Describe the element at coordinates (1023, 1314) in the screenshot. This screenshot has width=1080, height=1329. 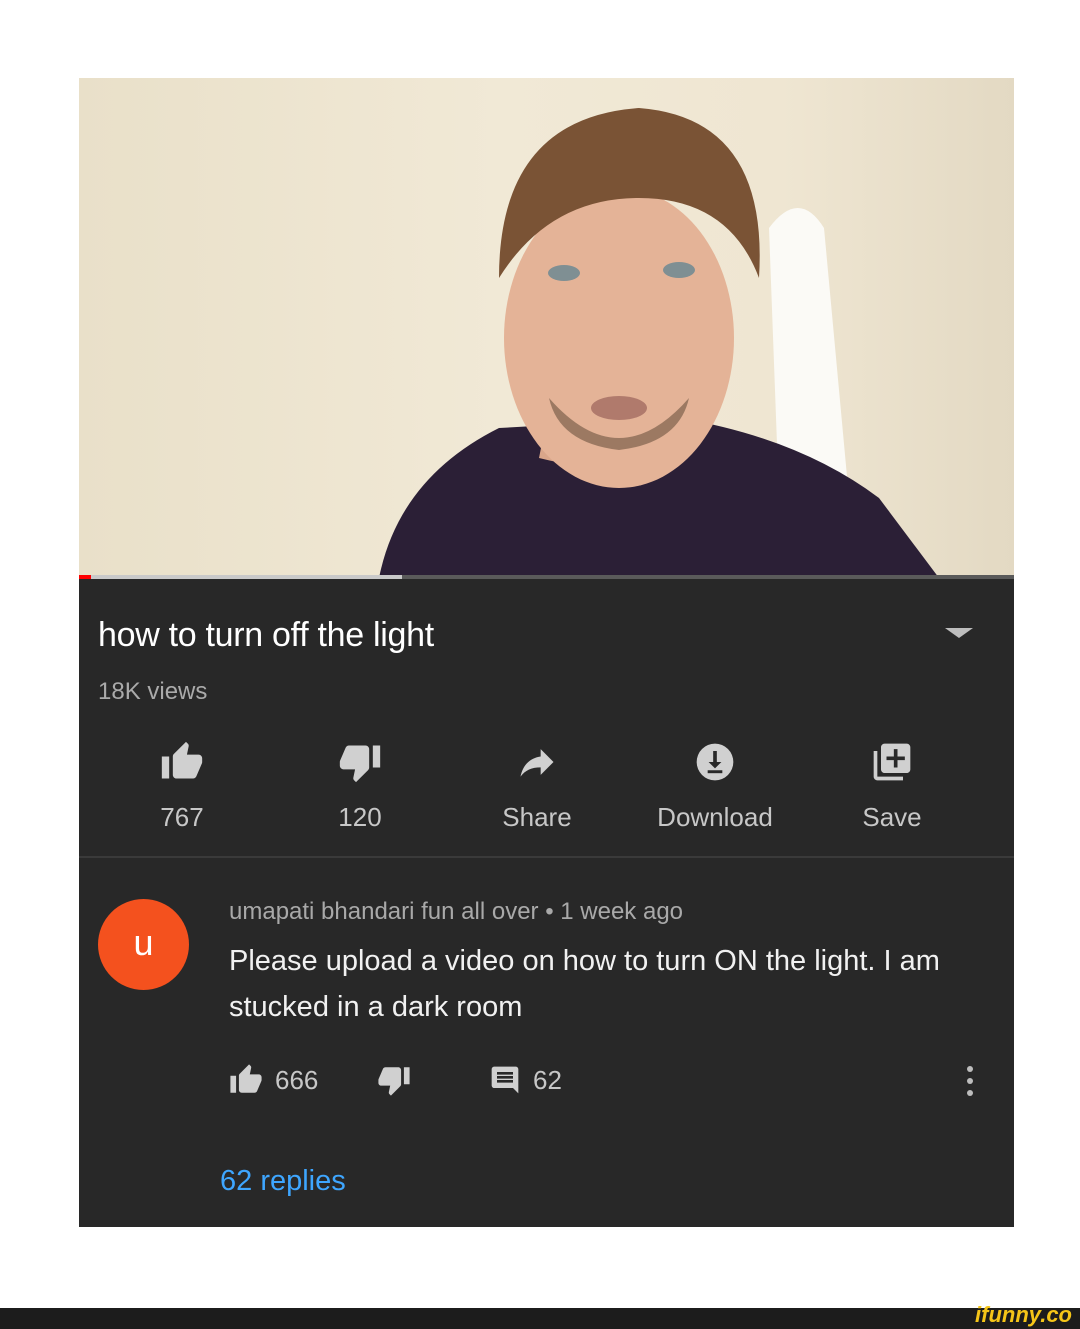
I see `watermark-logo: ifunny.co` at that location.